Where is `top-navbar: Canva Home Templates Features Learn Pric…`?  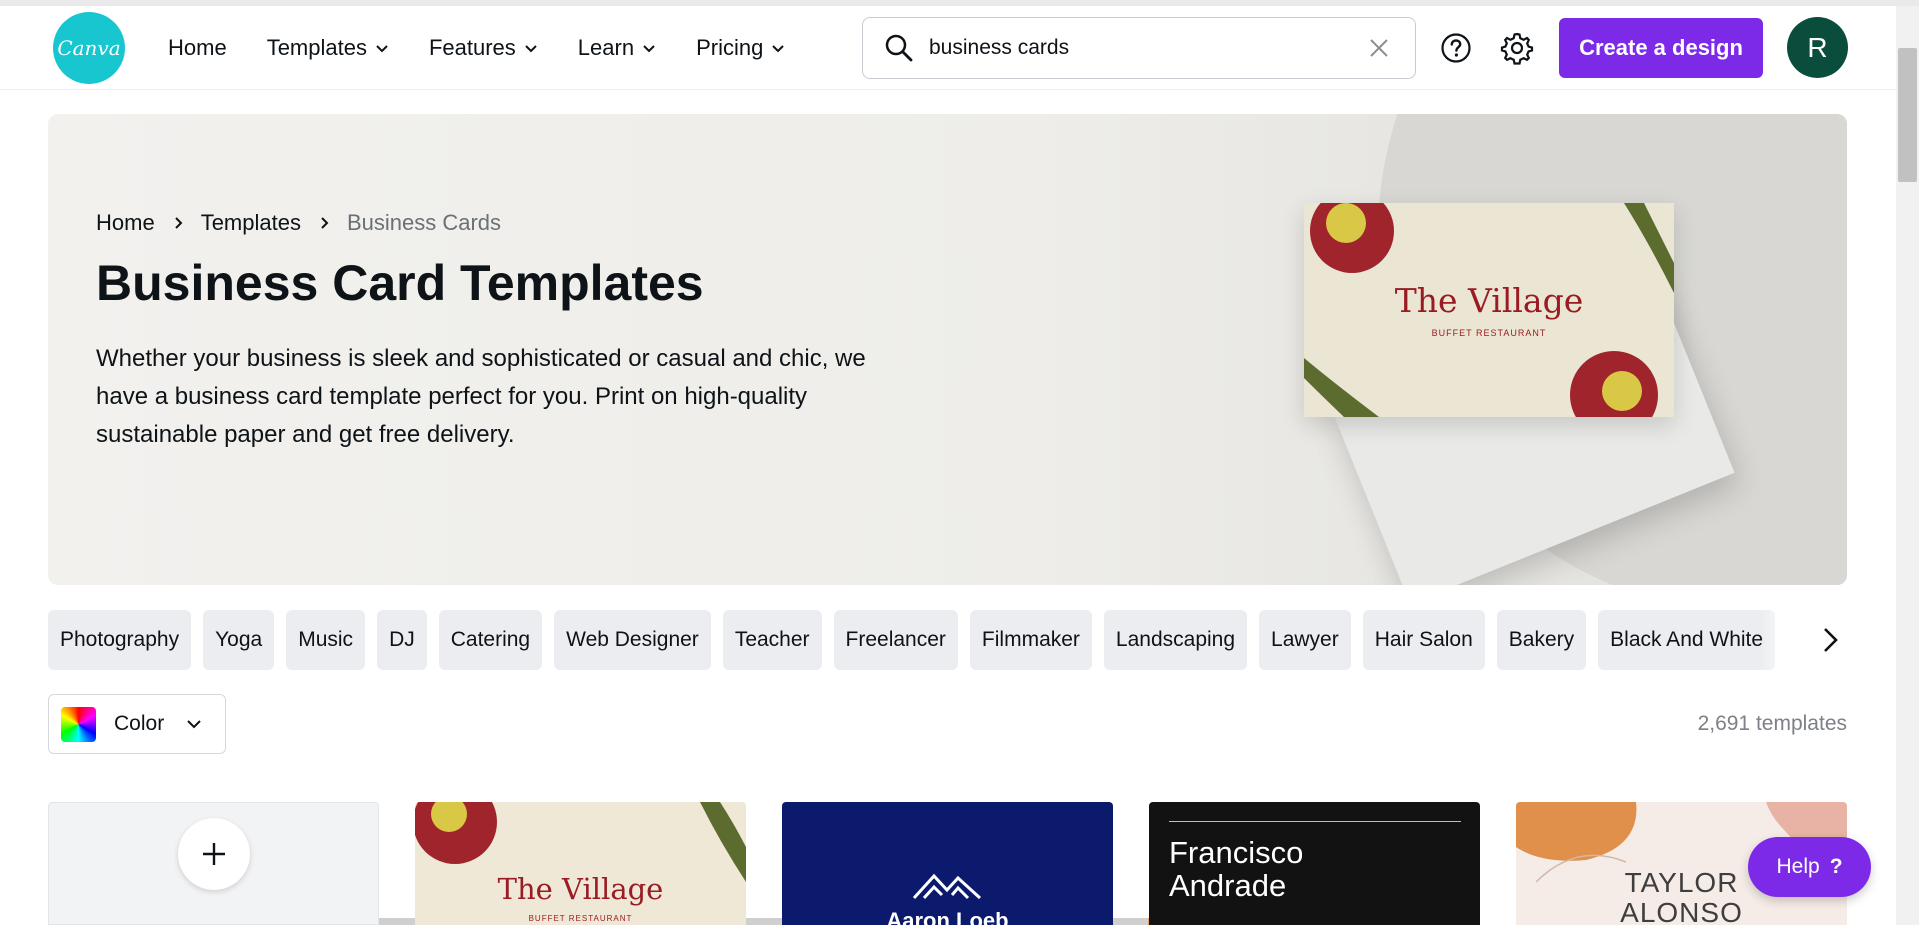
top-navbar: Canva Home Templates Features Learn Pric… is located at coordinates (948, 48).